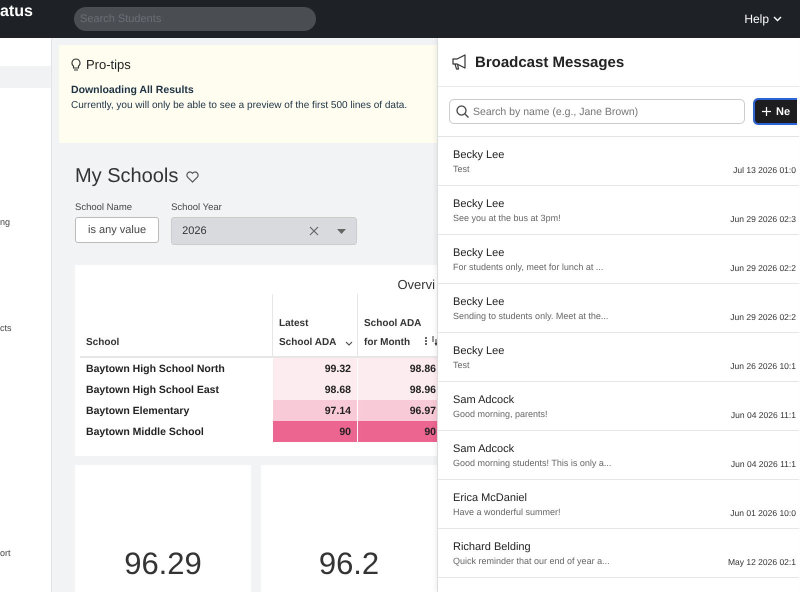 The image size is (800, 592). Describe the element at coordinates (766, 111) in the screenshot. I see `plus-icon` at that location.